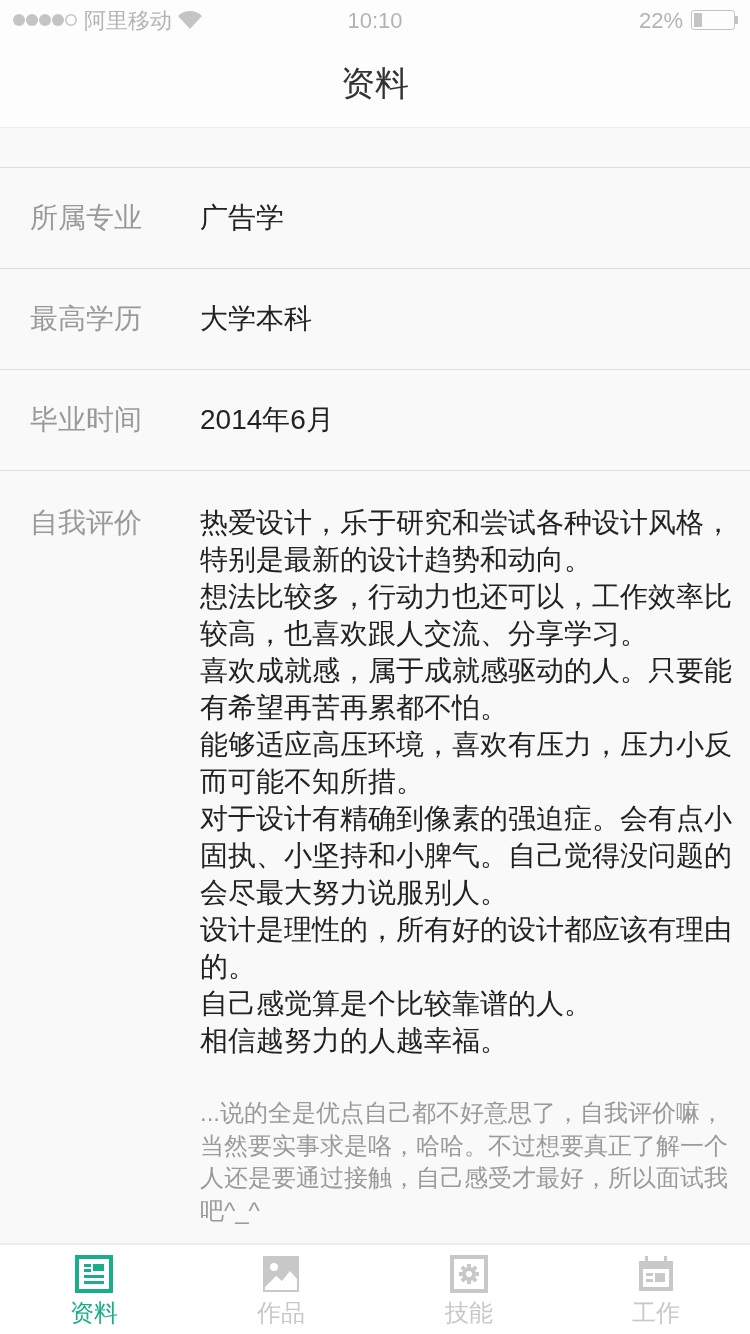 The width and height of the screenshot is (750, 1334). I want to click on field-value: 2014年6月, so click(267, 420).